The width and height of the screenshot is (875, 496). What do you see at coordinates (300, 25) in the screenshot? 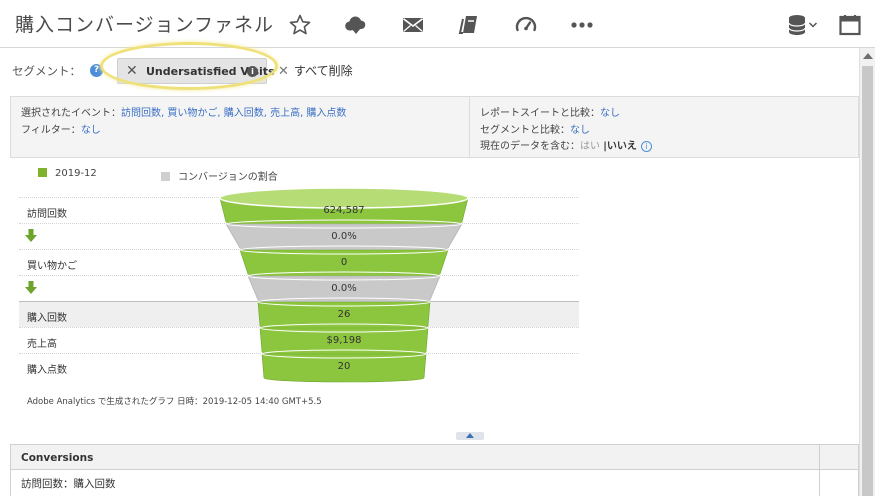
I see `star-icon` at bounding box center [300, 25].